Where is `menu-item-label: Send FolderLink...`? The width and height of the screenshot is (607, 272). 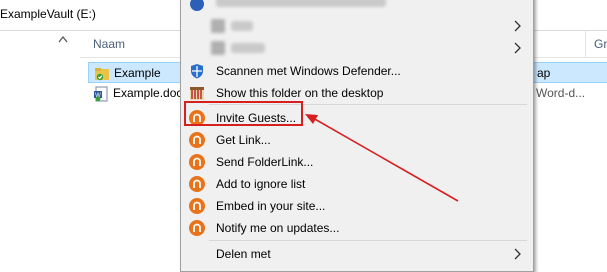 menu-item-label: Send FolderLink... is located at coordinates (265, 162).